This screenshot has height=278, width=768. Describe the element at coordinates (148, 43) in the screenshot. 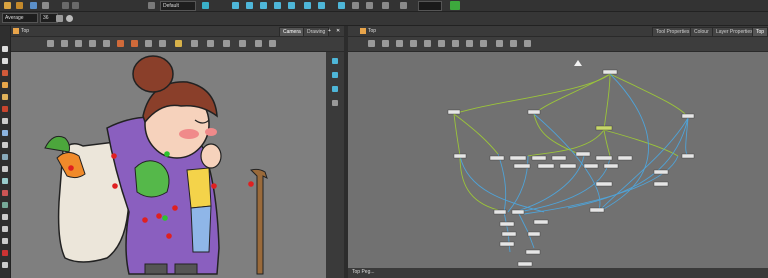

I see `camera-tool-8-icon` at that location.